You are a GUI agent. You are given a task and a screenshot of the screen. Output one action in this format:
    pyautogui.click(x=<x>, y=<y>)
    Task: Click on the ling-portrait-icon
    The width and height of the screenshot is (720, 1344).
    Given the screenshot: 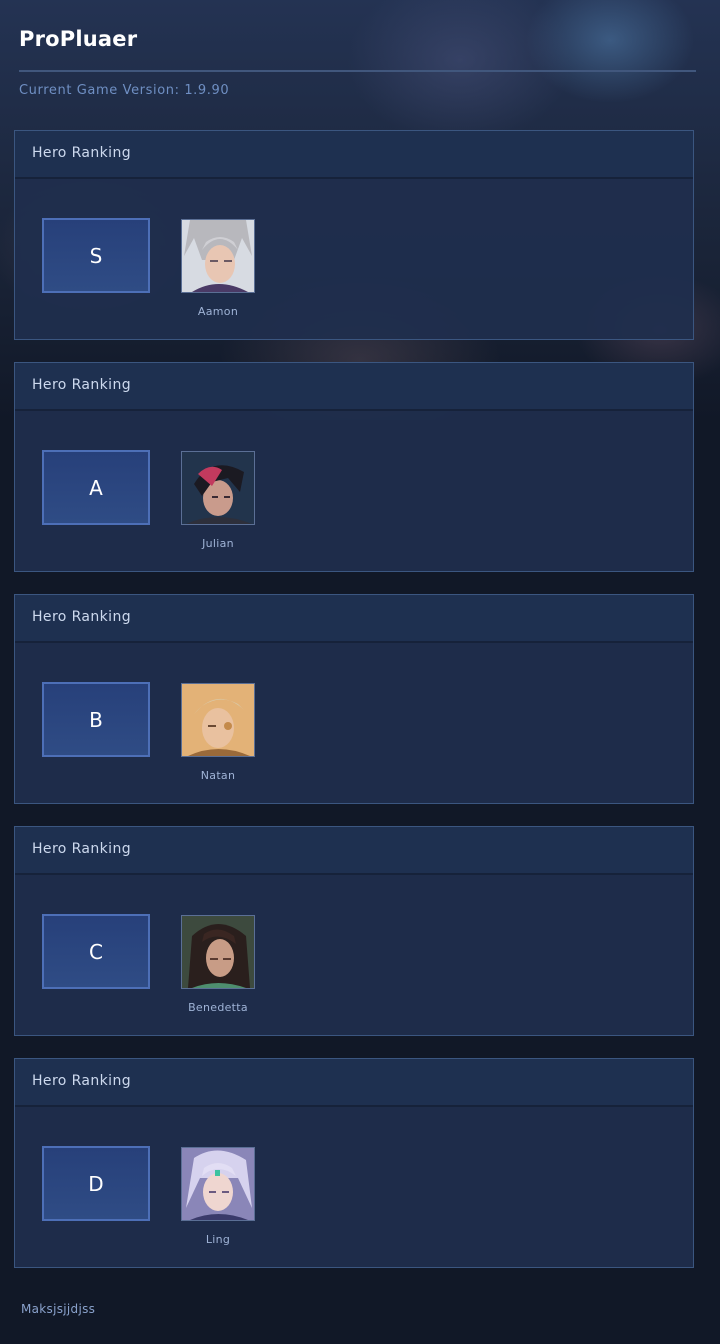 What is the action you would take?
    pyautogui.click(x=218, y=1184)
    